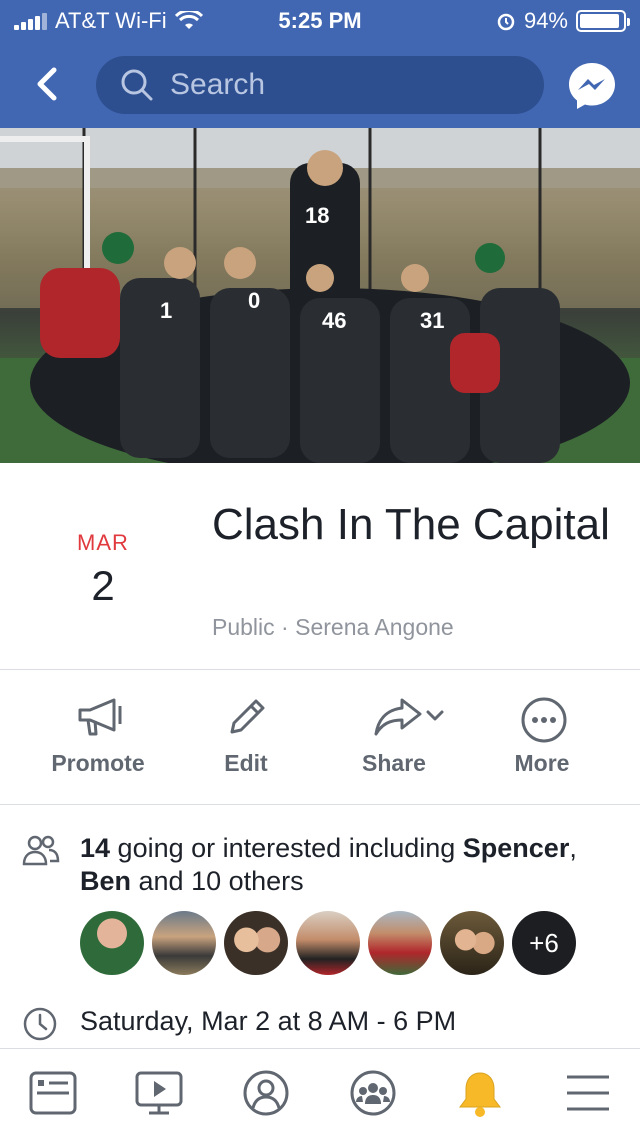  I want to click on news-feed-icon, so click(53, 1093).